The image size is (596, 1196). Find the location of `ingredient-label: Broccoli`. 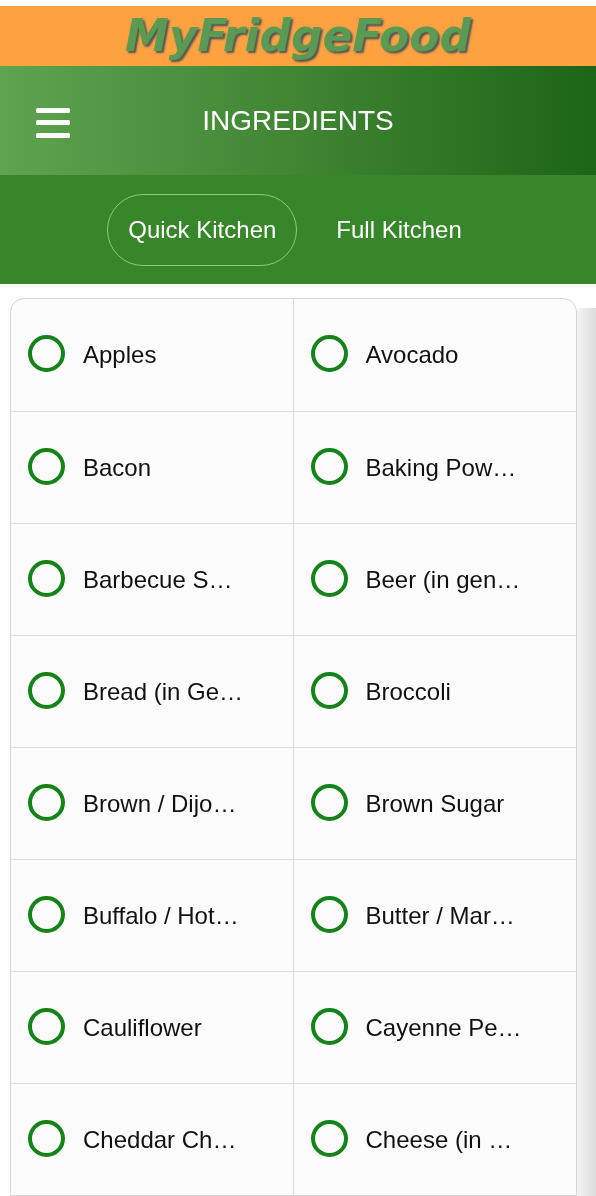

ingredient-label: Broccoli is located at coordinates (408, 692).